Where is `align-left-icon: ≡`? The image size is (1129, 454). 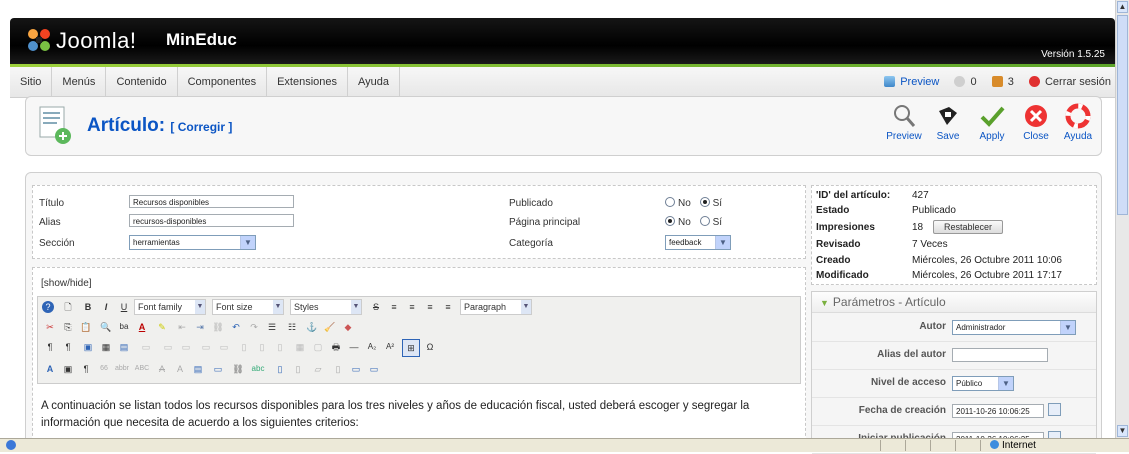
align-left-icon: ≡ is located at coordinates (394, 307).